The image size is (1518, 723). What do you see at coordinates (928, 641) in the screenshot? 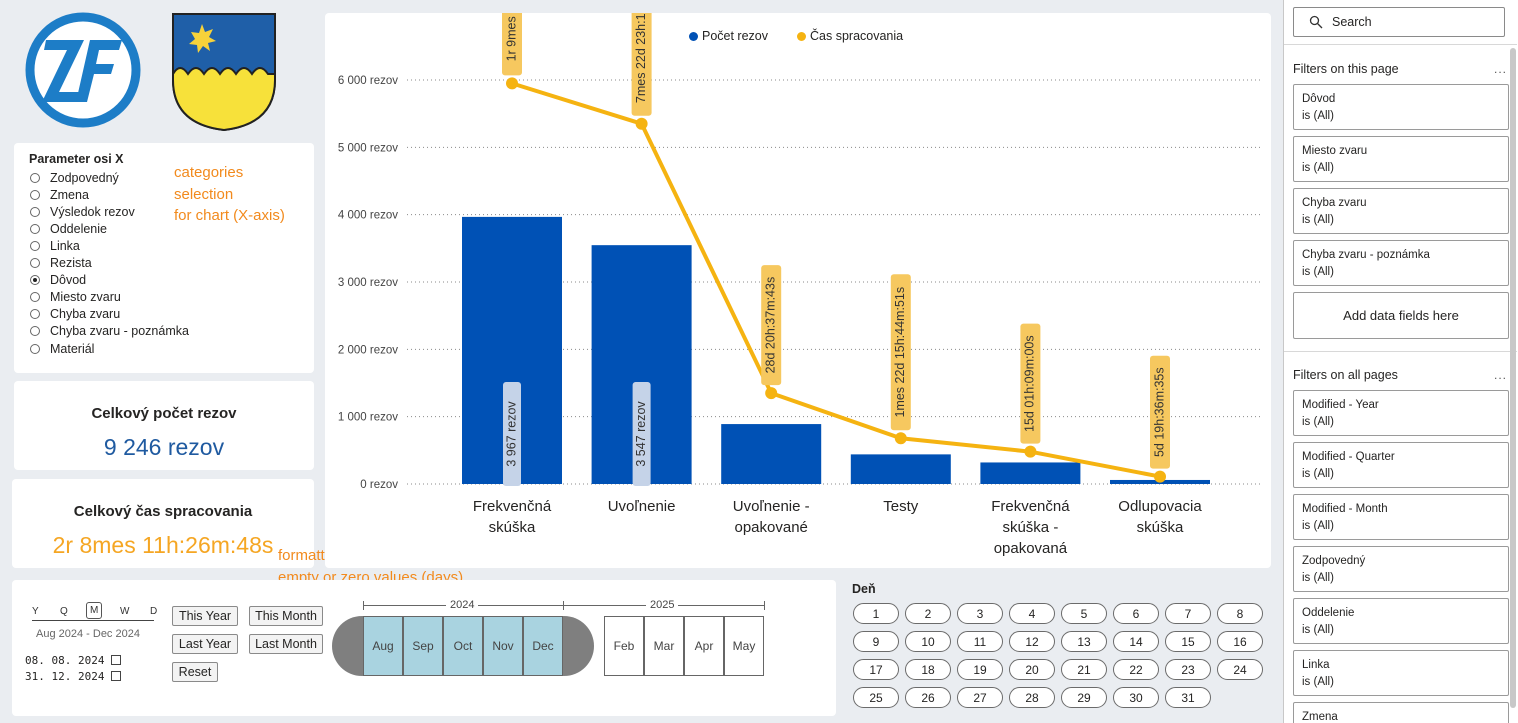
I see `day-button: 10` at bounding box center [928, 641].